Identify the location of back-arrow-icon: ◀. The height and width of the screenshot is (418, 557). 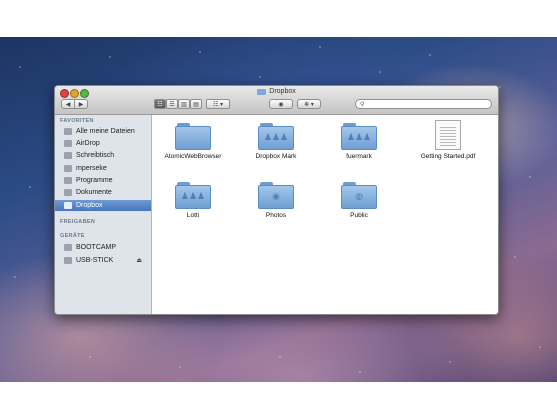
(68, 104).